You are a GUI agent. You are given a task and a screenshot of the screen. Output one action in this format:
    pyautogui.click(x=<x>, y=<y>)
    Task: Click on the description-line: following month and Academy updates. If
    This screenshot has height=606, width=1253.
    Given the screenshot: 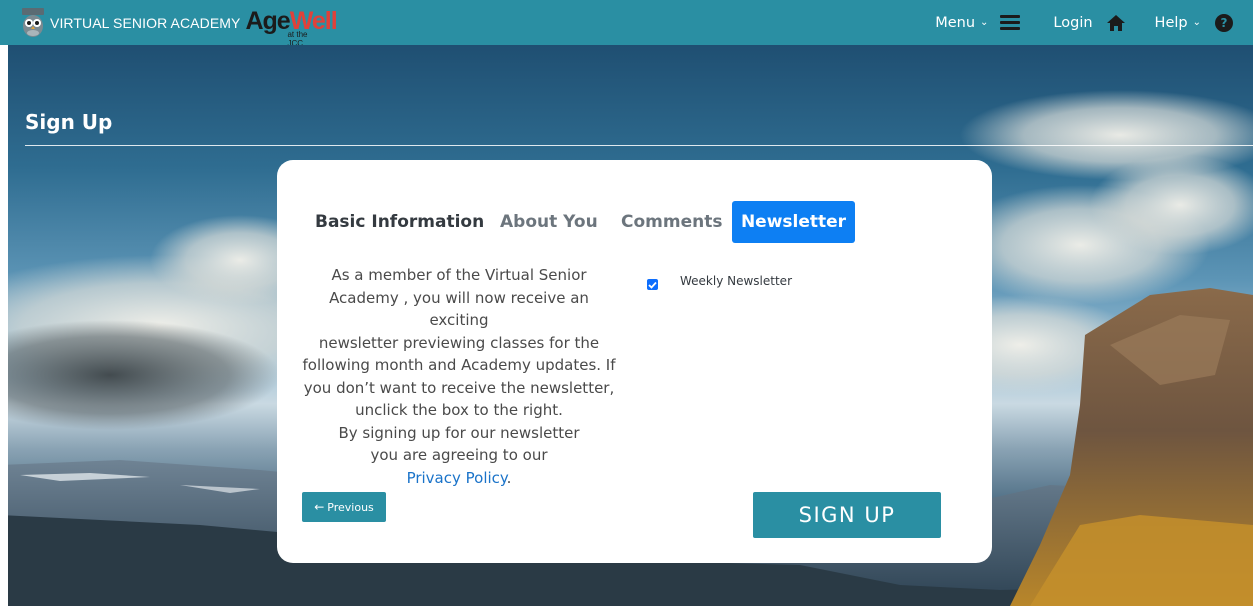 What is the action you would take?
    pyautogui.click(x=459, y=365)
    